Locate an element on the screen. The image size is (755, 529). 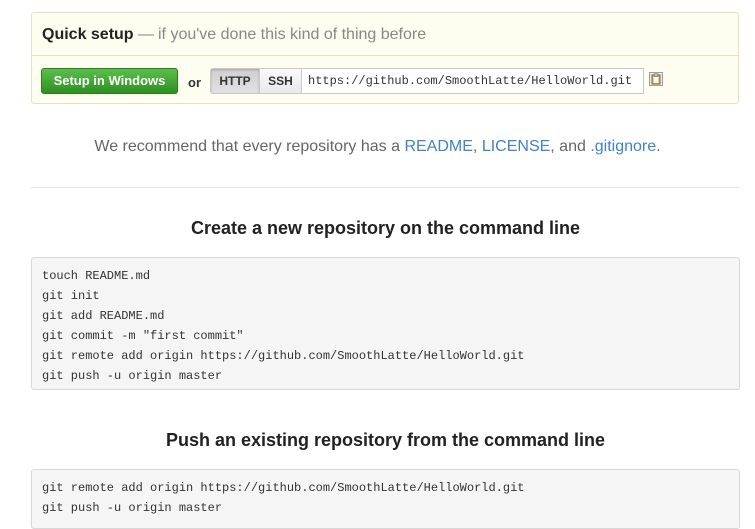
divider is located at coordinates (385, 187).